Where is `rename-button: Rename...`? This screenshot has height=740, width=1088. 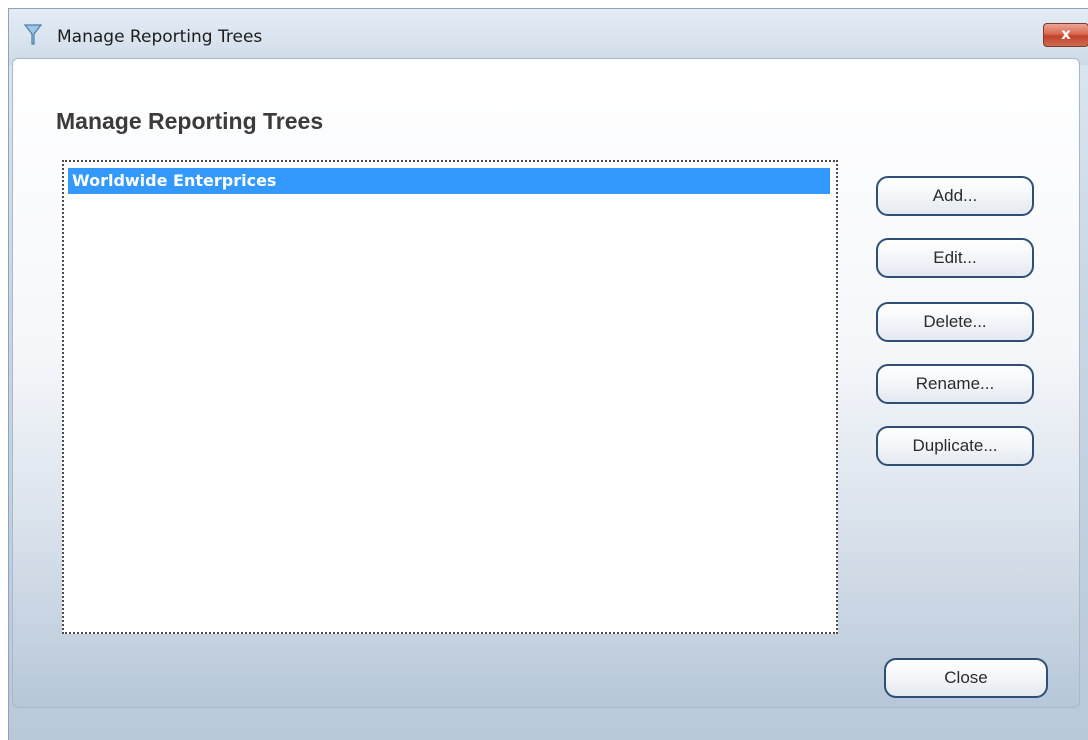
rename-button: Rename... is located at coordinates (955, 384).